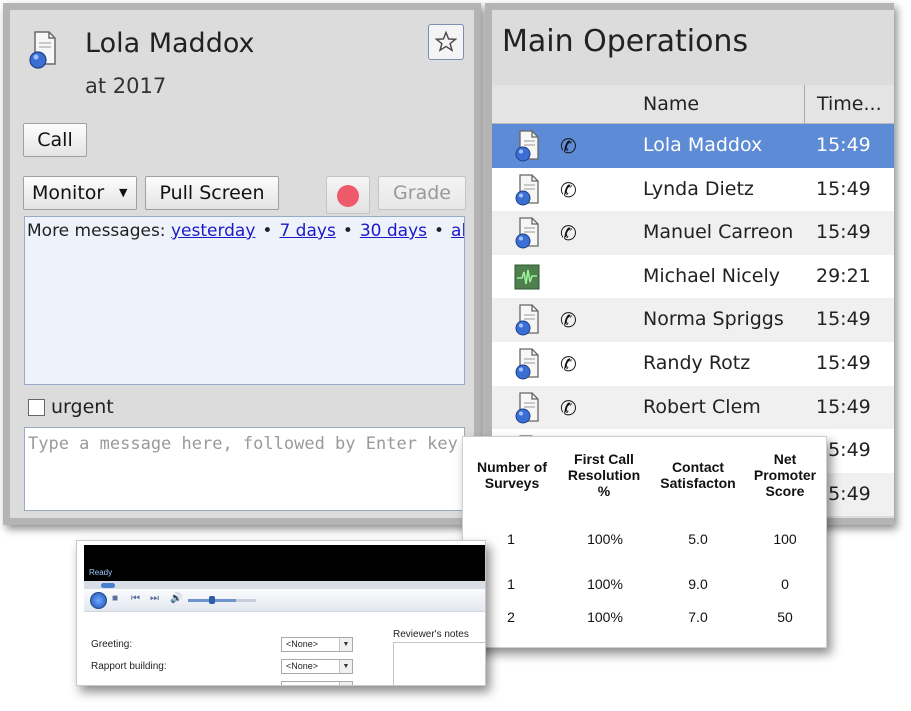 This screenshot has width=911, height=711. Describe the element at coordinates (96, 231) in the screenshot. I see `more-messages-label: More messages:` at that location.